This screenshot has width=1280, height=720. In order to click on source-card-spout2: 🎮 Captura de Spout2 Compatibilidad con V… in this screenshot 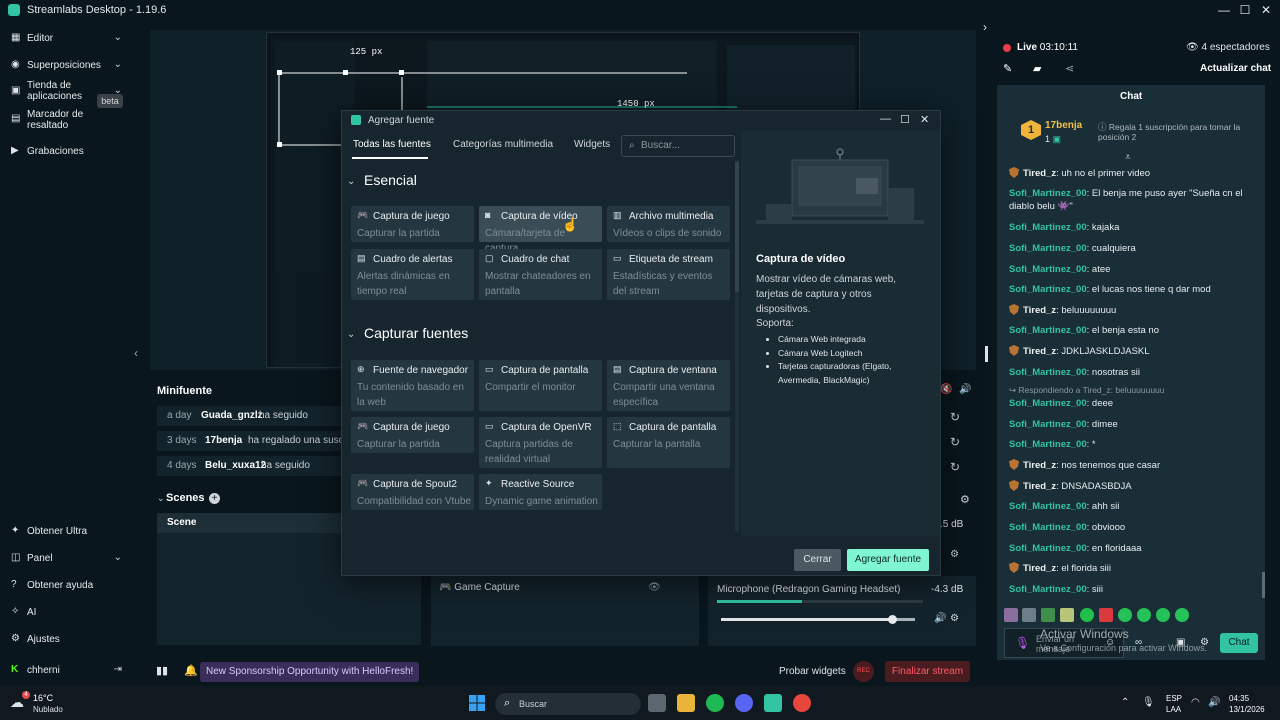, I will do `click(412, 492)`.